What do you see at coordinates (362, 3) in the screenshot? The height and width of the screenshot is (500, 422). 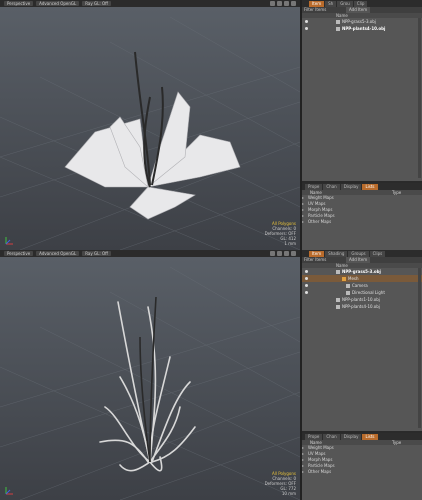 I see `items-tabs: Item Sh Grou Clip` at bounding box center [362, 3].